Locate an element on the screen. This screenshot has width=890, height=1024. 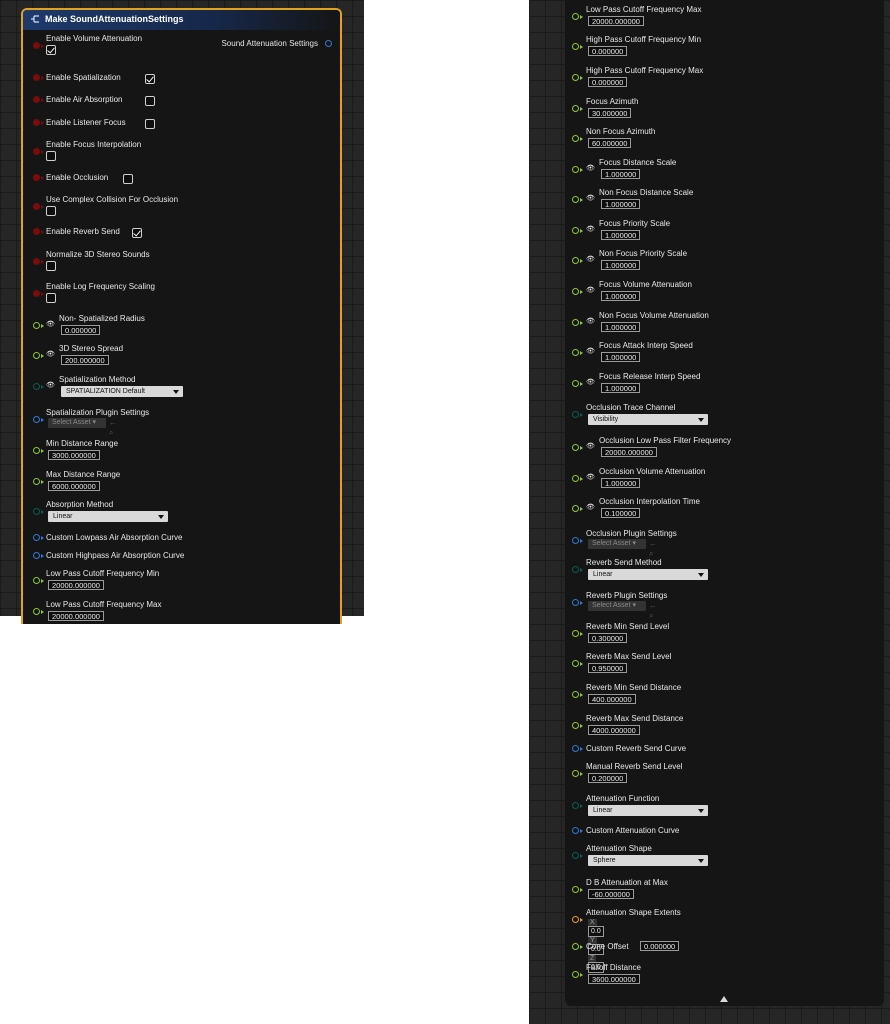
checkbox-use-complex-collision-for-occlusion is located at coordinates (51, 211).